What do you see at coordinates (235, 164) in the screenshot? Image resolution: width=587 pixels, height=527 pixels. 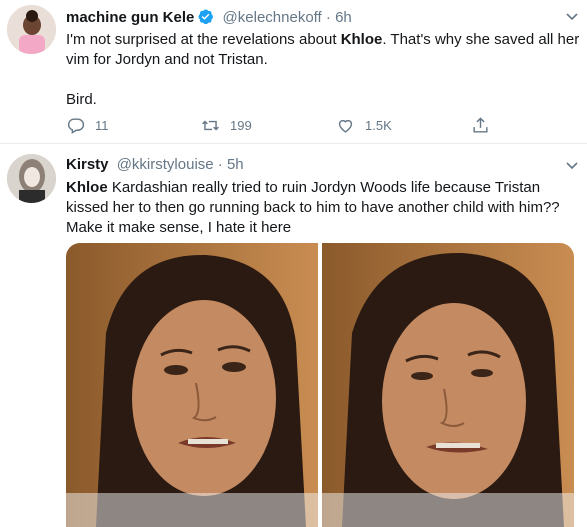 I see `timestamp: 5h` at bounding box center [235, 164].